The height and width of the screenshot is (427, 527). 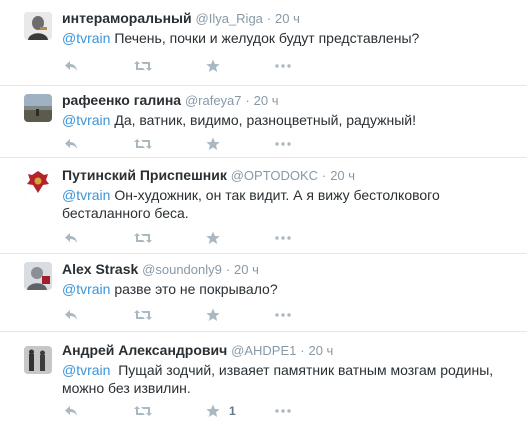 I want to click on username: @Ilya_Riga, so click(x=229, y=18).